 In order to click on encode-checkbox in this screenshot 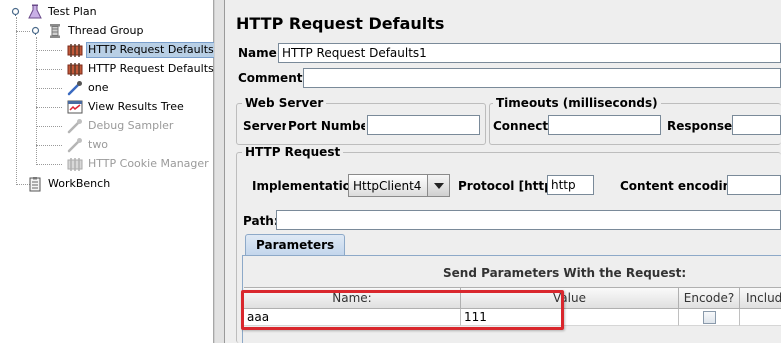, I will do `click(709, 317)`.